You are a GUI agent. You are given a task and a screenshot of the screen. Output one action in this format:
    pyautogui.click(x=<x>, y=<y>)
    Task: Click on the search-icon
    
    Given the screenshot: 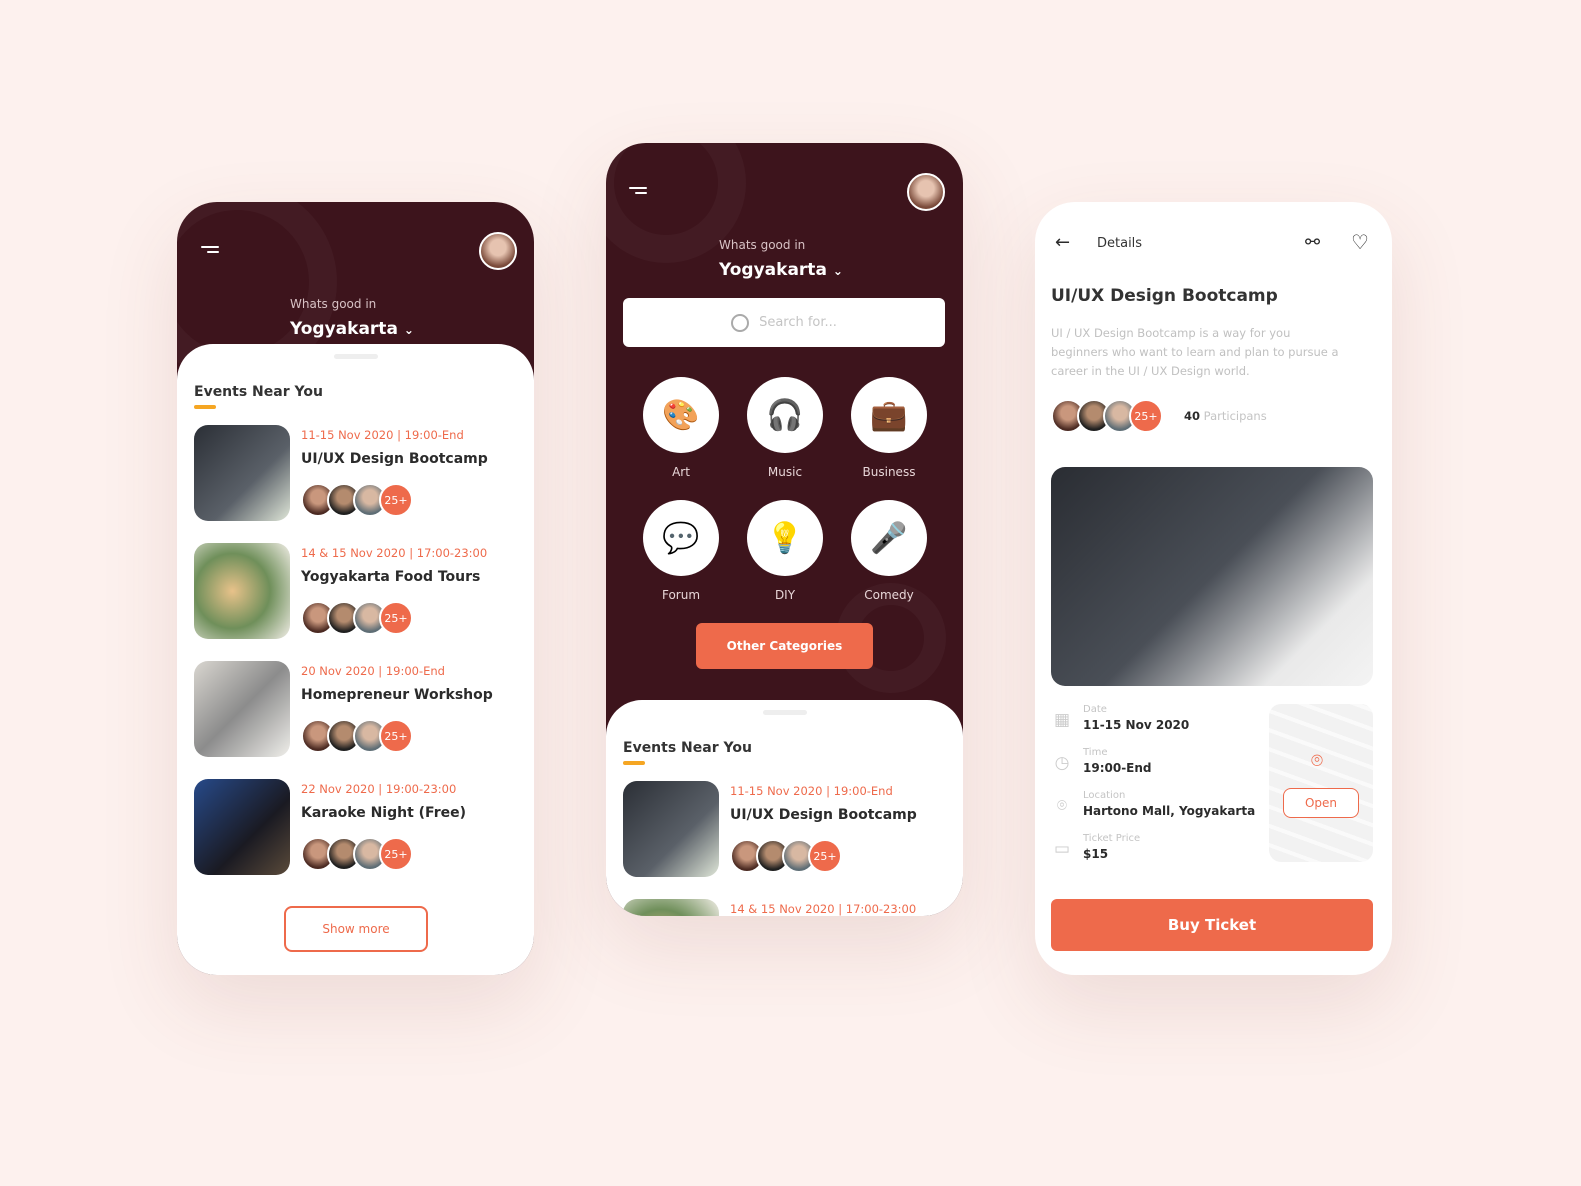 What is the action you would take?
    pyautogui.click(x=740, y=322)
    